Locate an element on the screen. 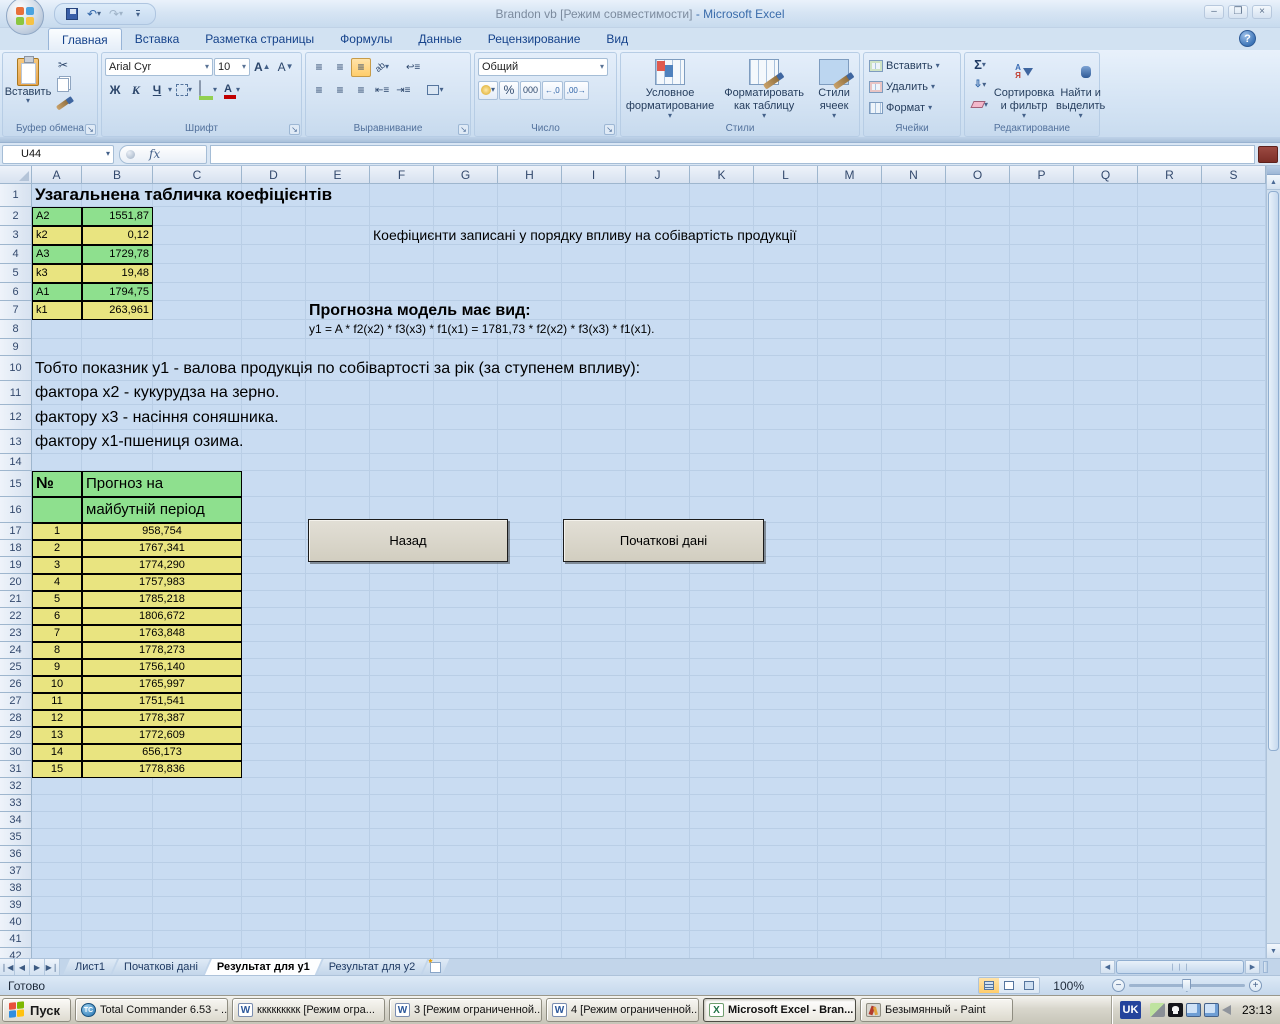 This screenshot has width=1280, height=1024. cell-B18: 1767,341 is located at coordinates (162, 548).